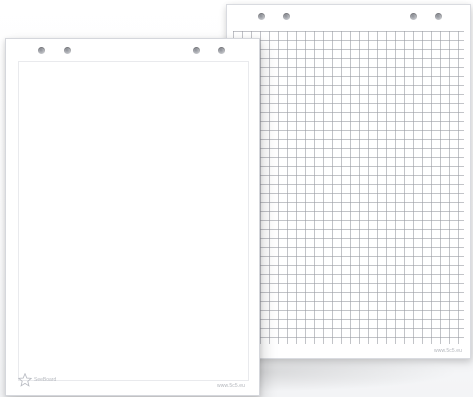 The image size is (473, 397). I want to click on front-sheet-footer-text: www.5c5.eu, so click(231, 386).